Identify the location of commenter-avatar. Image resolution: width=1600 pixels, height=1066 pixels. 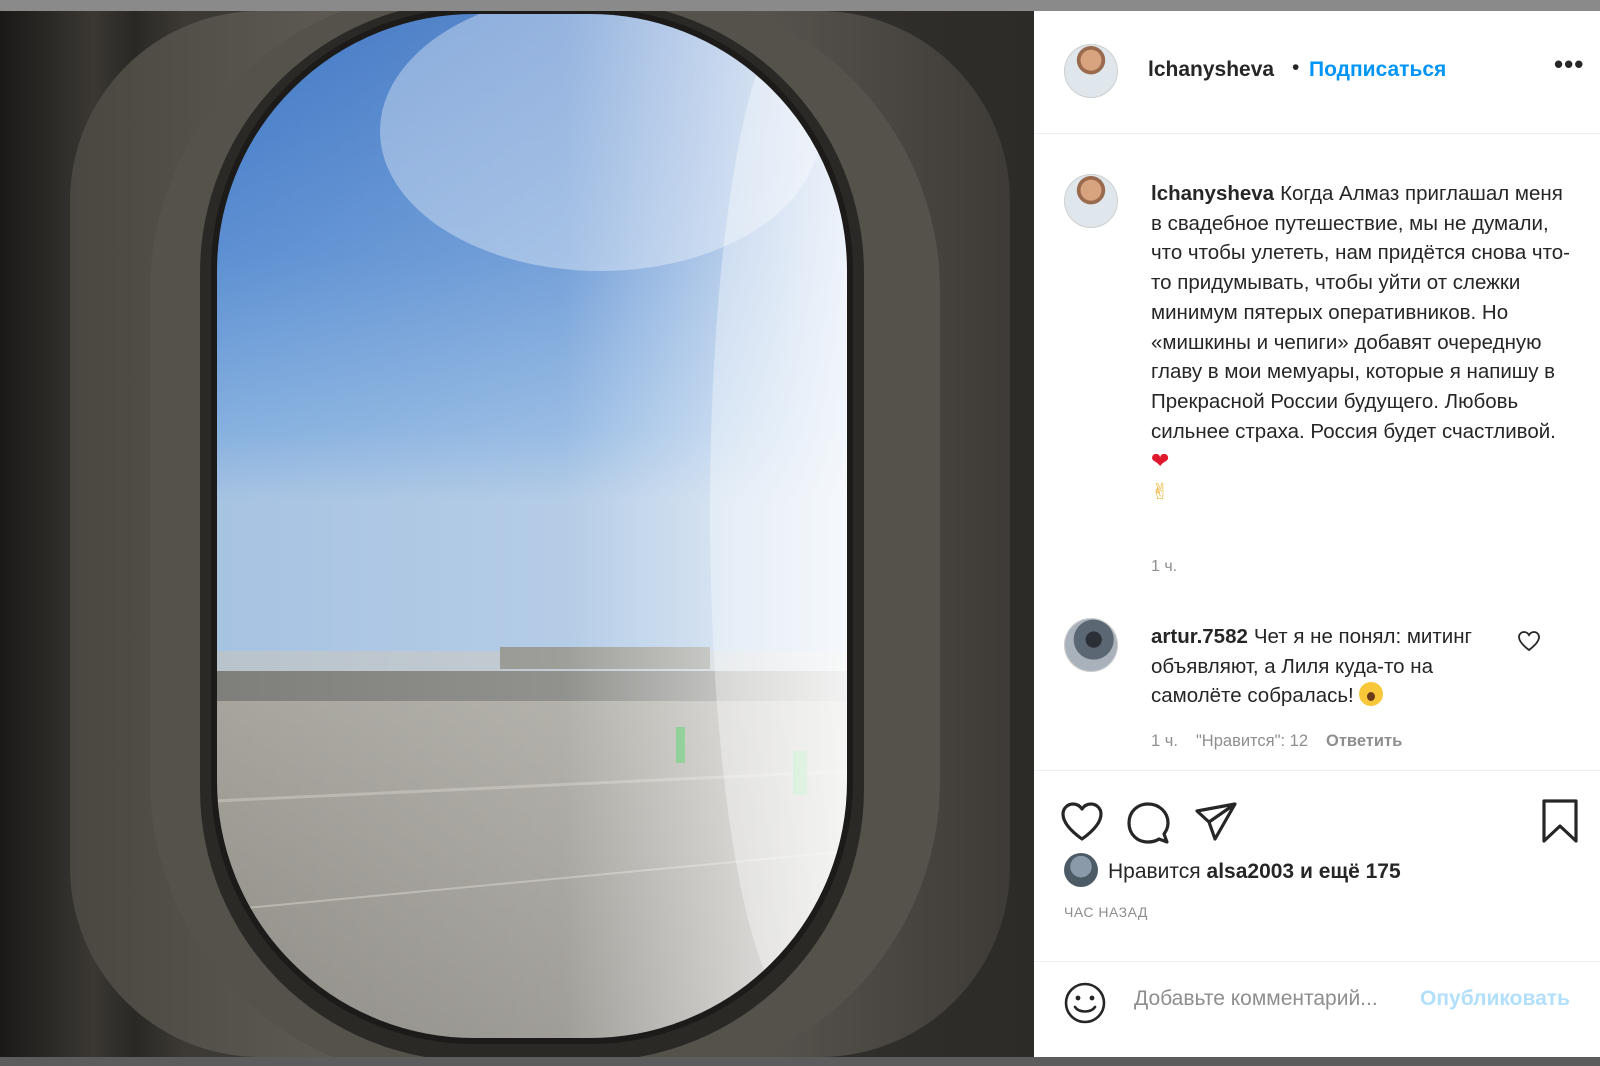
(1091, 645).